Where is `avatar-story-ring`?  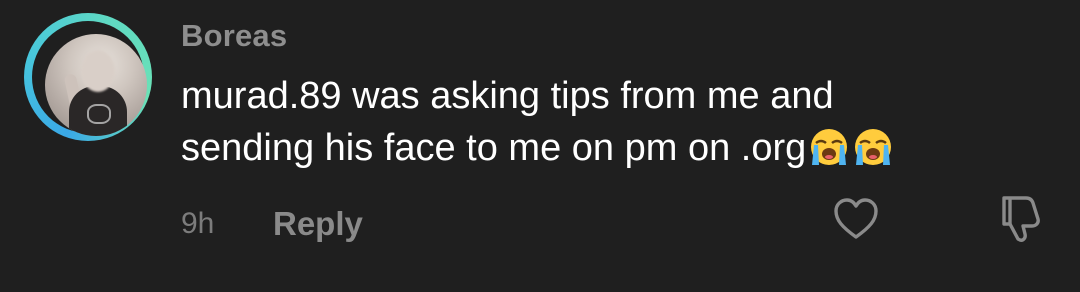 avatar-story-ring is located at coordinates (88, 77).